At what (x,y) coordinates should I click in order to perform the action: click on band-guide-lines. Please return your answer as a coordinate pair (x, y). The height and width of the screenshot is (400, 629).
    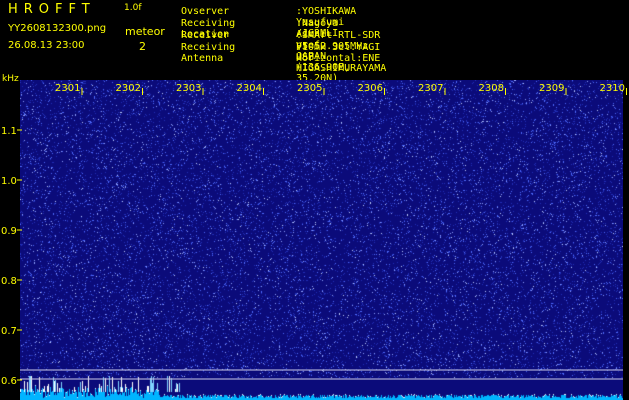
    Looking at the image, I should click on (321, 374).